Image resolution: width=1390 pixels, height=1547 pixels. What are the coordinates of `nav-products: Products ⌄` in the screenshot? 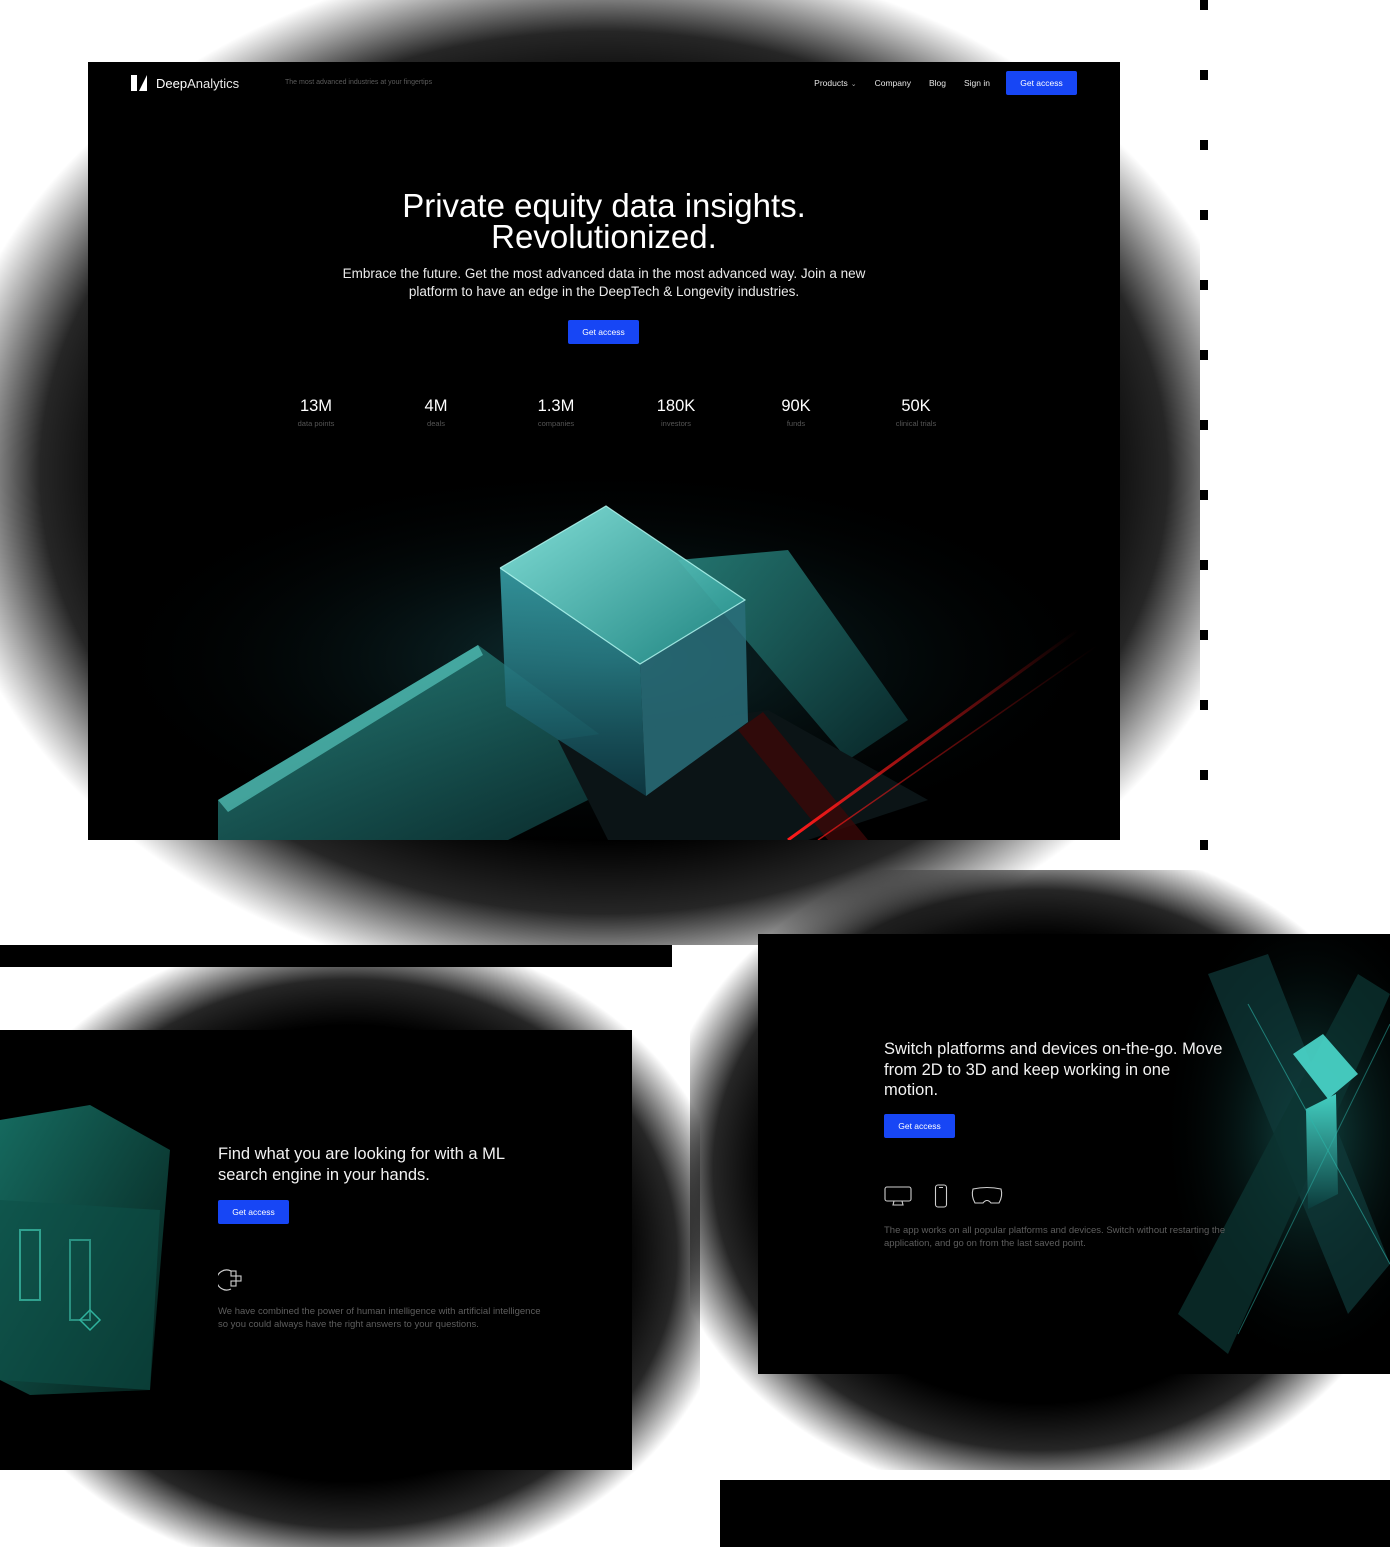 It's located at (835, 83).